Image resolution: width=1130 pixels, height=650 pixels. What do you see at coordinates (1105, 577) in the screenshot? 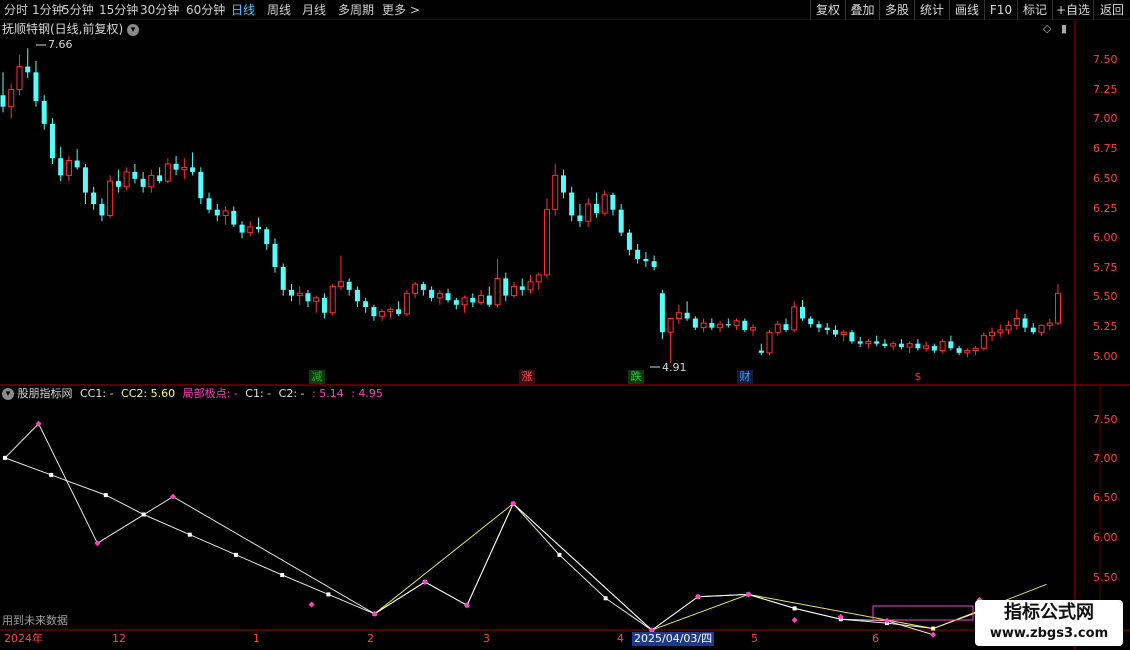
I see `indicator-tick-label: 5.50` at bounding box center [1105, 577].